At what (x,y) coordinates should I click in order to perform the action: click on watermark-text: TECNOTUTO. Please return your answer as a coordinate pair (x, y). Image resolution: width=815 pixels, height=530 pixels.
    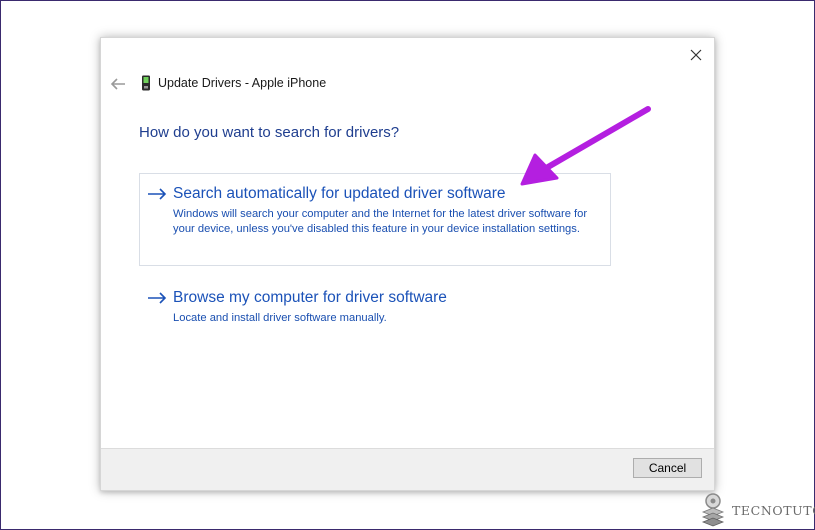
    Looking at the image, I should click on (773, 510).